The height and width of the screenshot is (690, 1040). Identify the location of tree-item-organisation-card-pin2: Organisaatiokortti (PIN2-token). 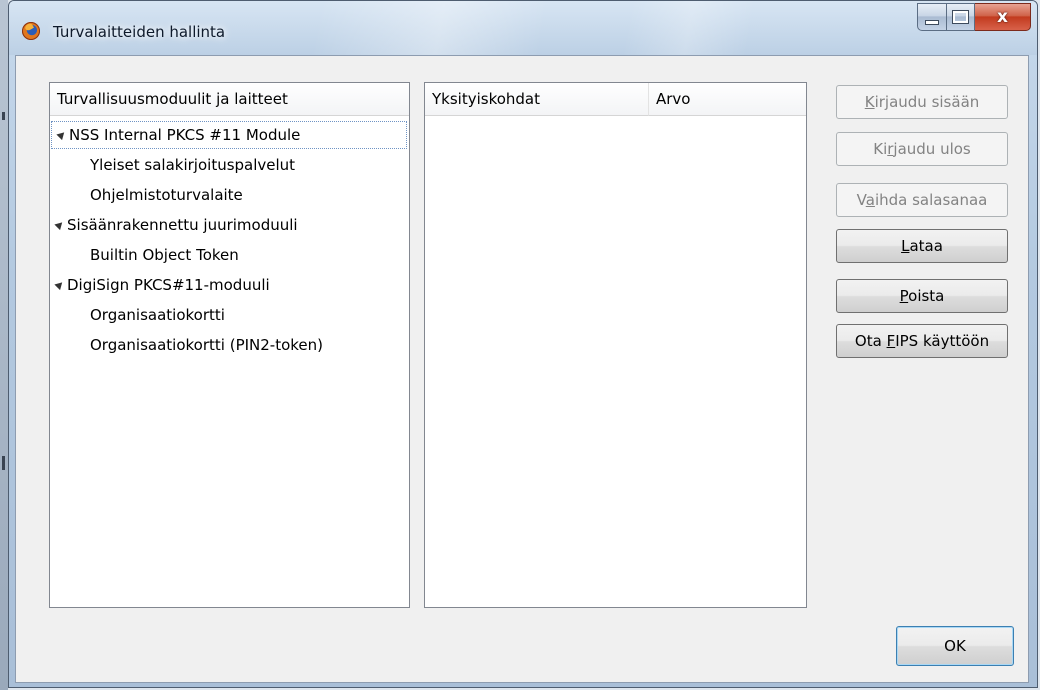
(229, 345).